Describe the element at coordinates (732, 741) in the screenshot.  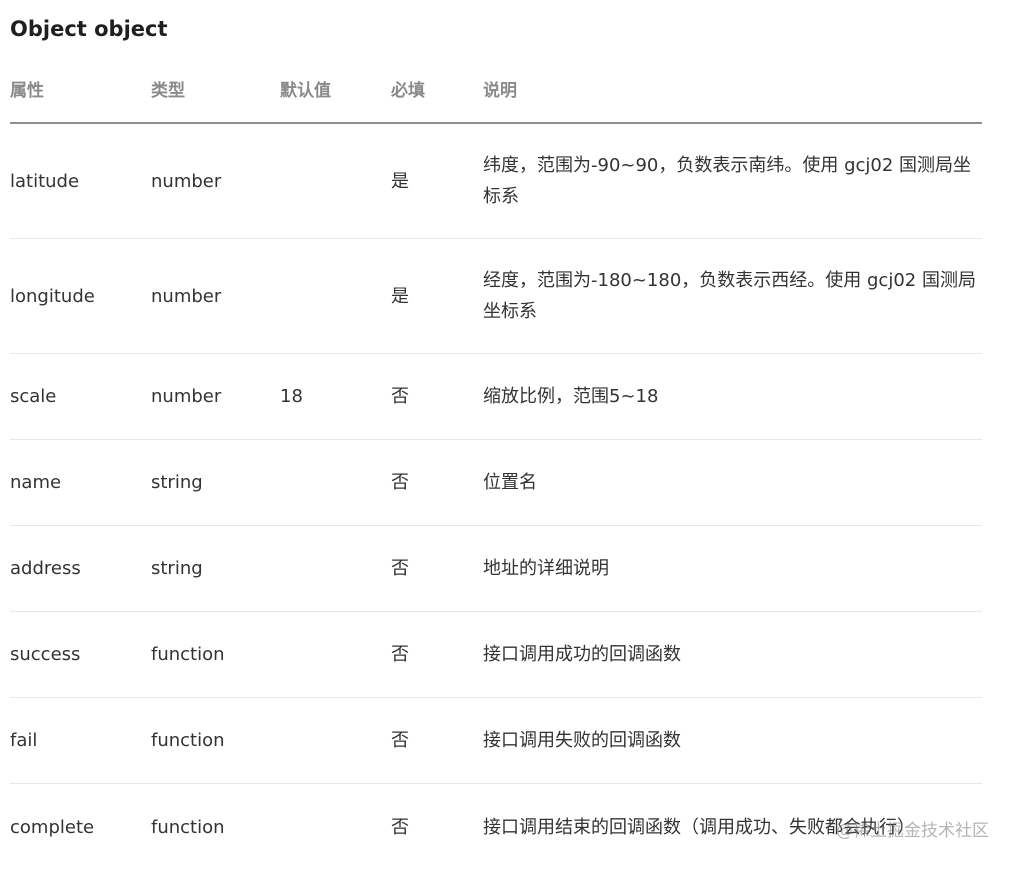
I see `cell-description: 接口调用失败的回调函数` at that location.